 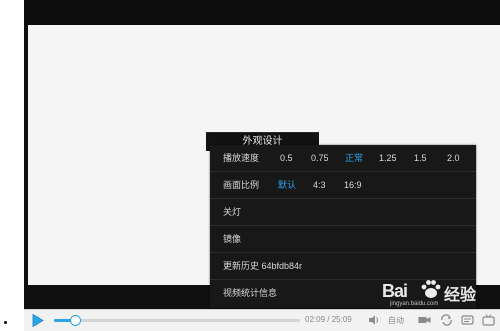 I want to click on paw-icon, so click(x=431, y=289).